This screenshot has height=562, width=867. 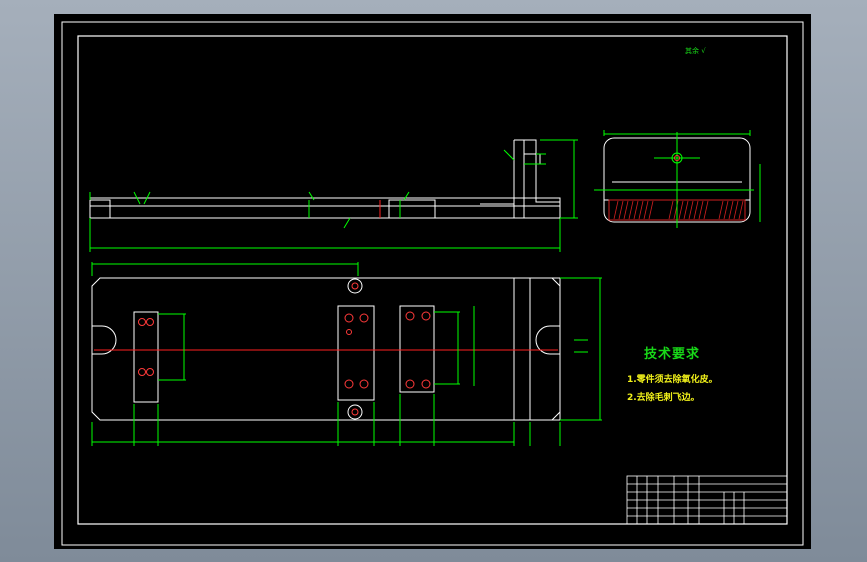 What do you see at coordinates (284, 349) in the screenshot?
I see `plan-view-holes` at bounding box center [284, 349].